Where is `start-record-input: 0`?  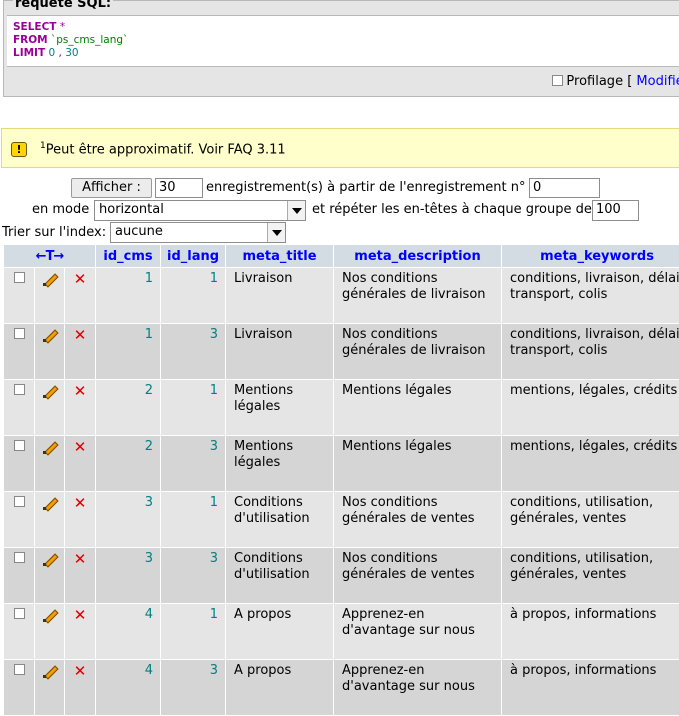 start-record-input: 0 is located at coordinates (564, 188).